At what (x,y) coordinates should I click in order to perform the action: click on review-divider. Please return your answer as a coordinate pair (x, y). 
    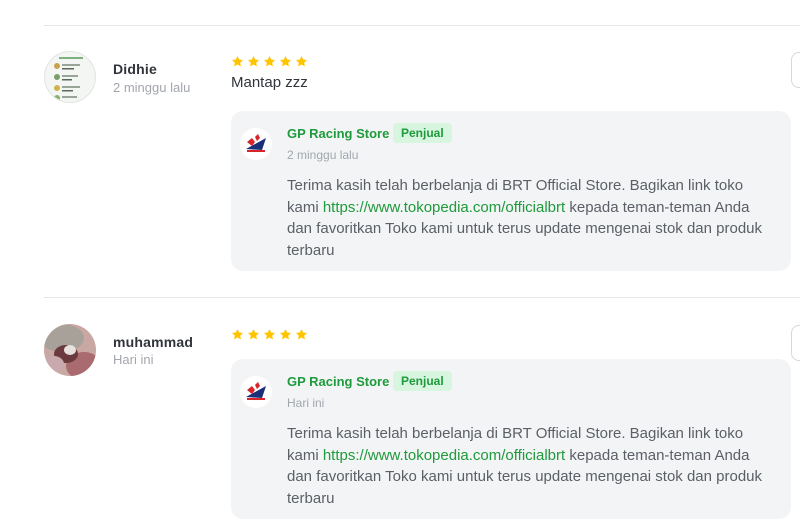
    Looking at the image, I should click on (422, 297).